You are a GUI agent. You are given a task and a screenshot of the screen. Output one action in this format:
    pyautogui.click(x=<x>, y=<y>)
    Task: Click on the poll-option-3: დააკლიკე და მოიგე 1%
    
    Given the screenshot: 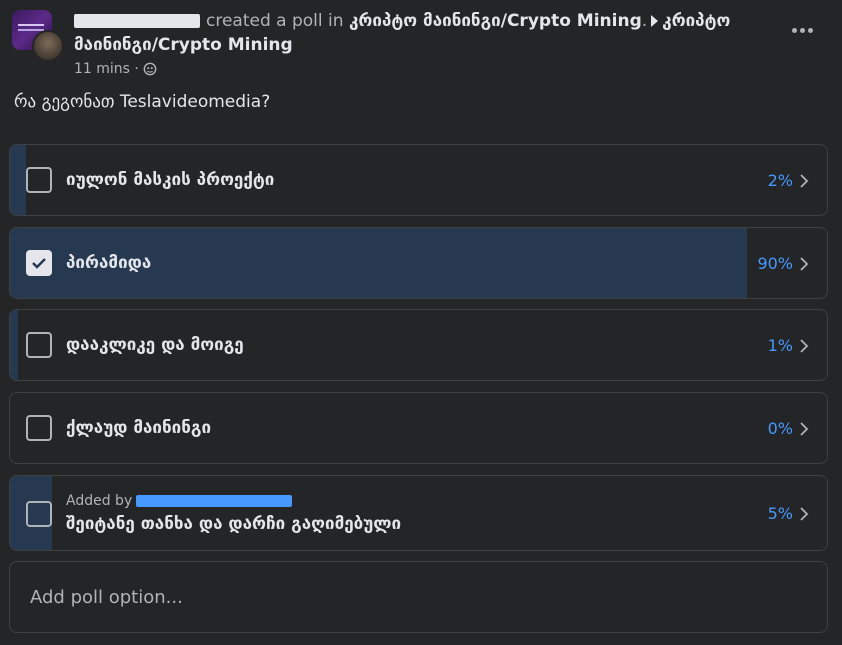 What is the action you would take?
    pyautogui.click(x=418, y=345)
    